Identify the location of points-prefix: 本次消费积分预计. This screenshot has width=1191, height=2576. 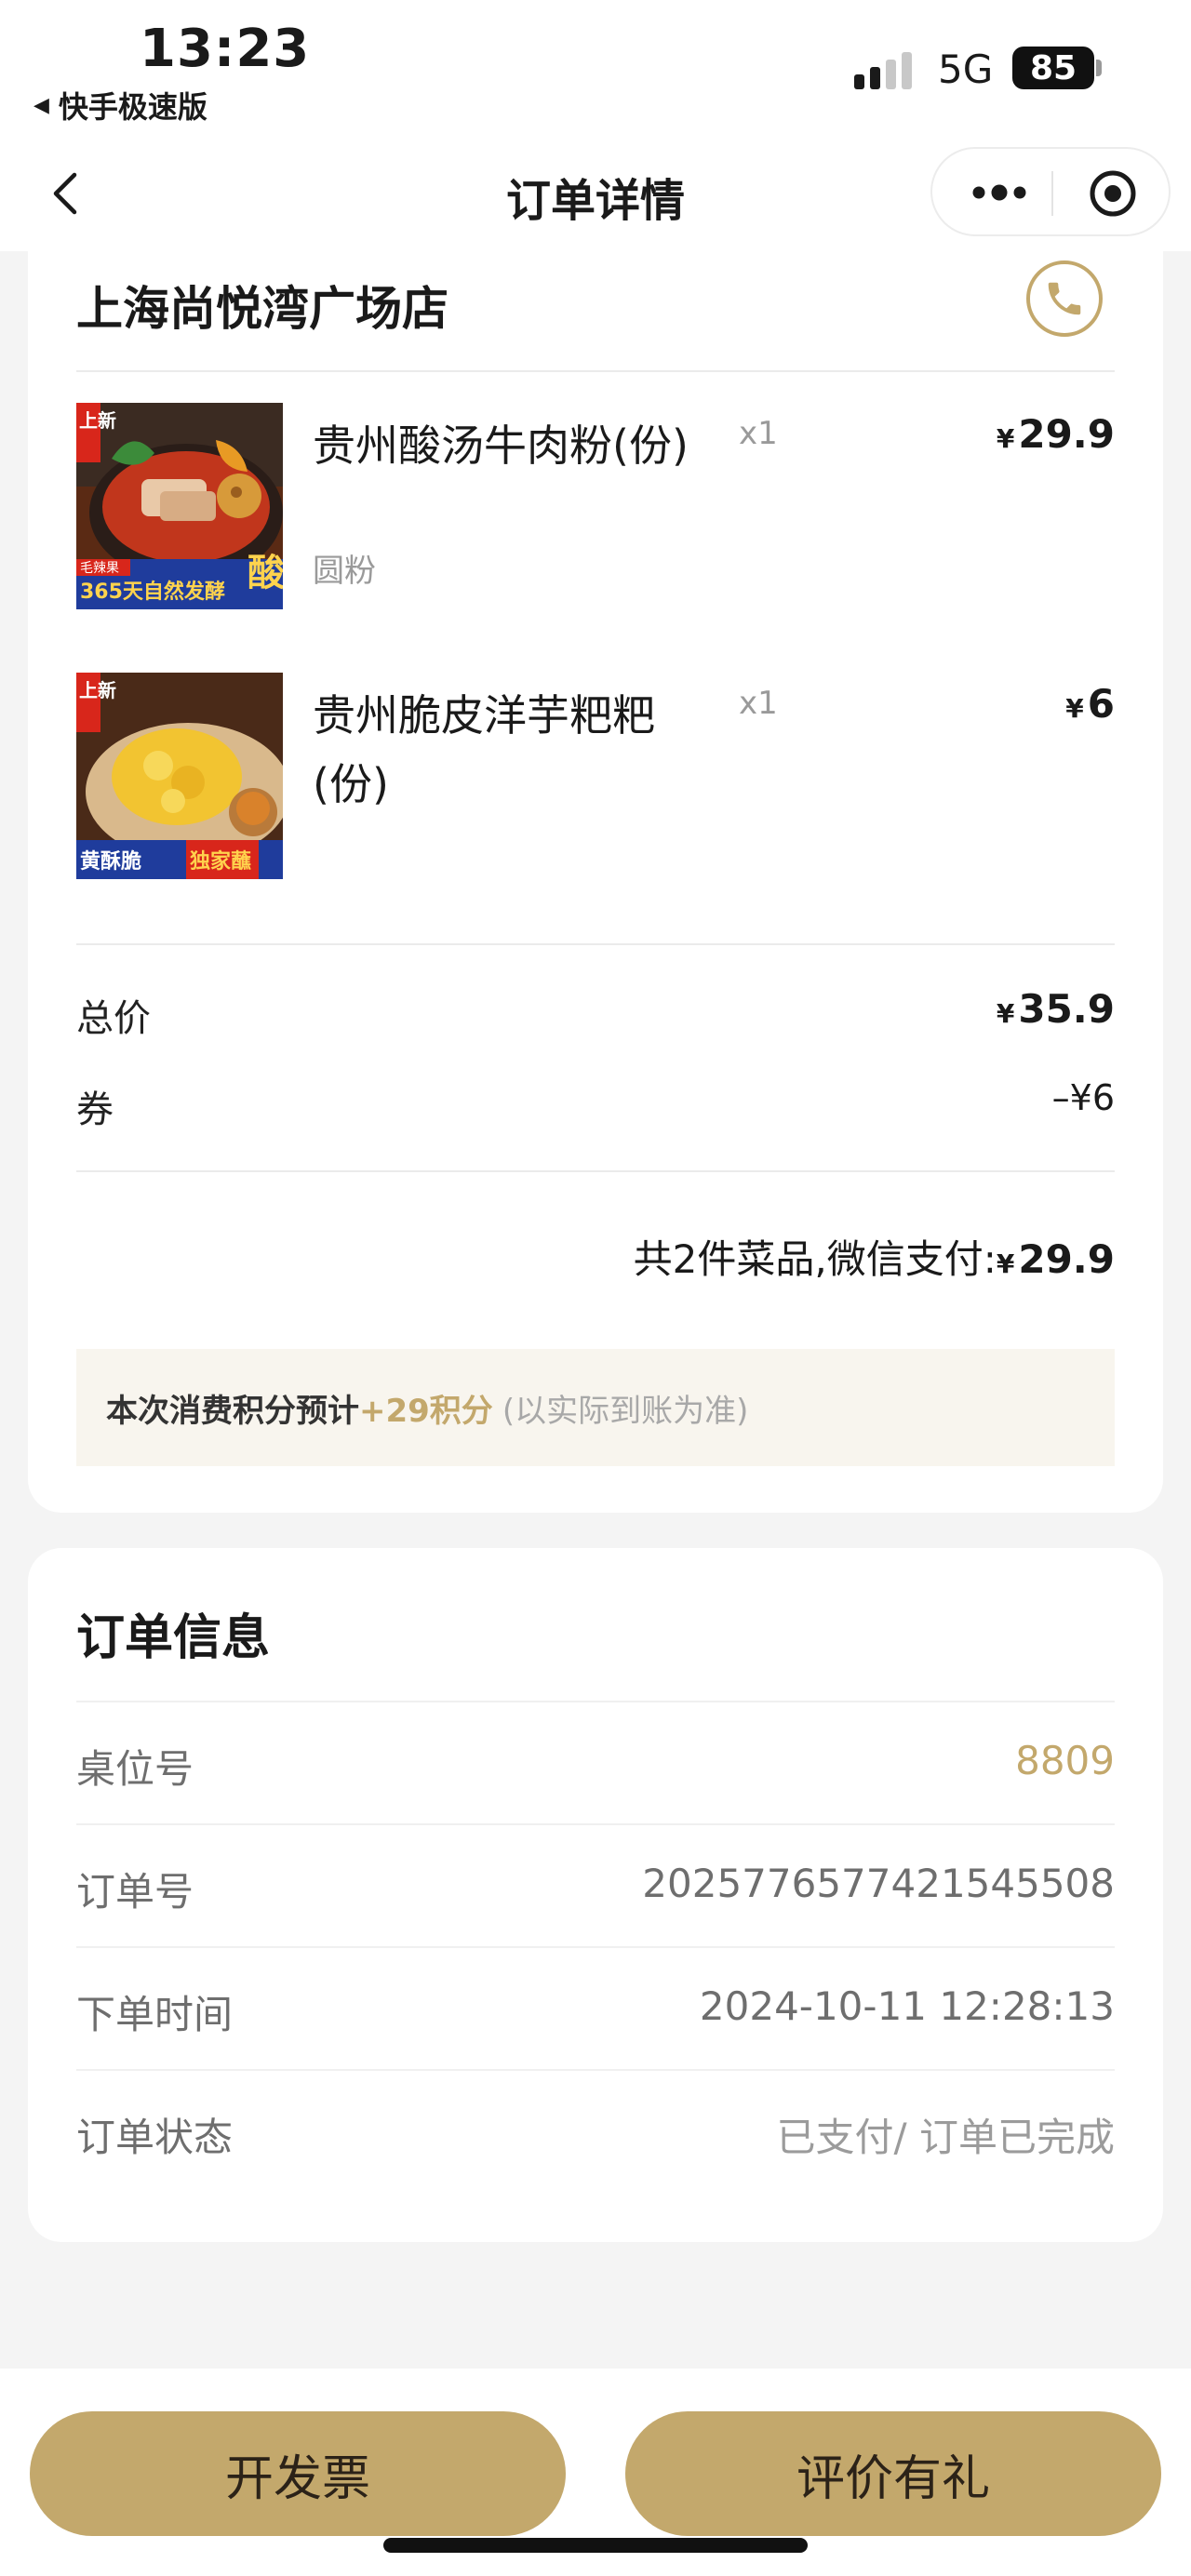
(232, 1411).